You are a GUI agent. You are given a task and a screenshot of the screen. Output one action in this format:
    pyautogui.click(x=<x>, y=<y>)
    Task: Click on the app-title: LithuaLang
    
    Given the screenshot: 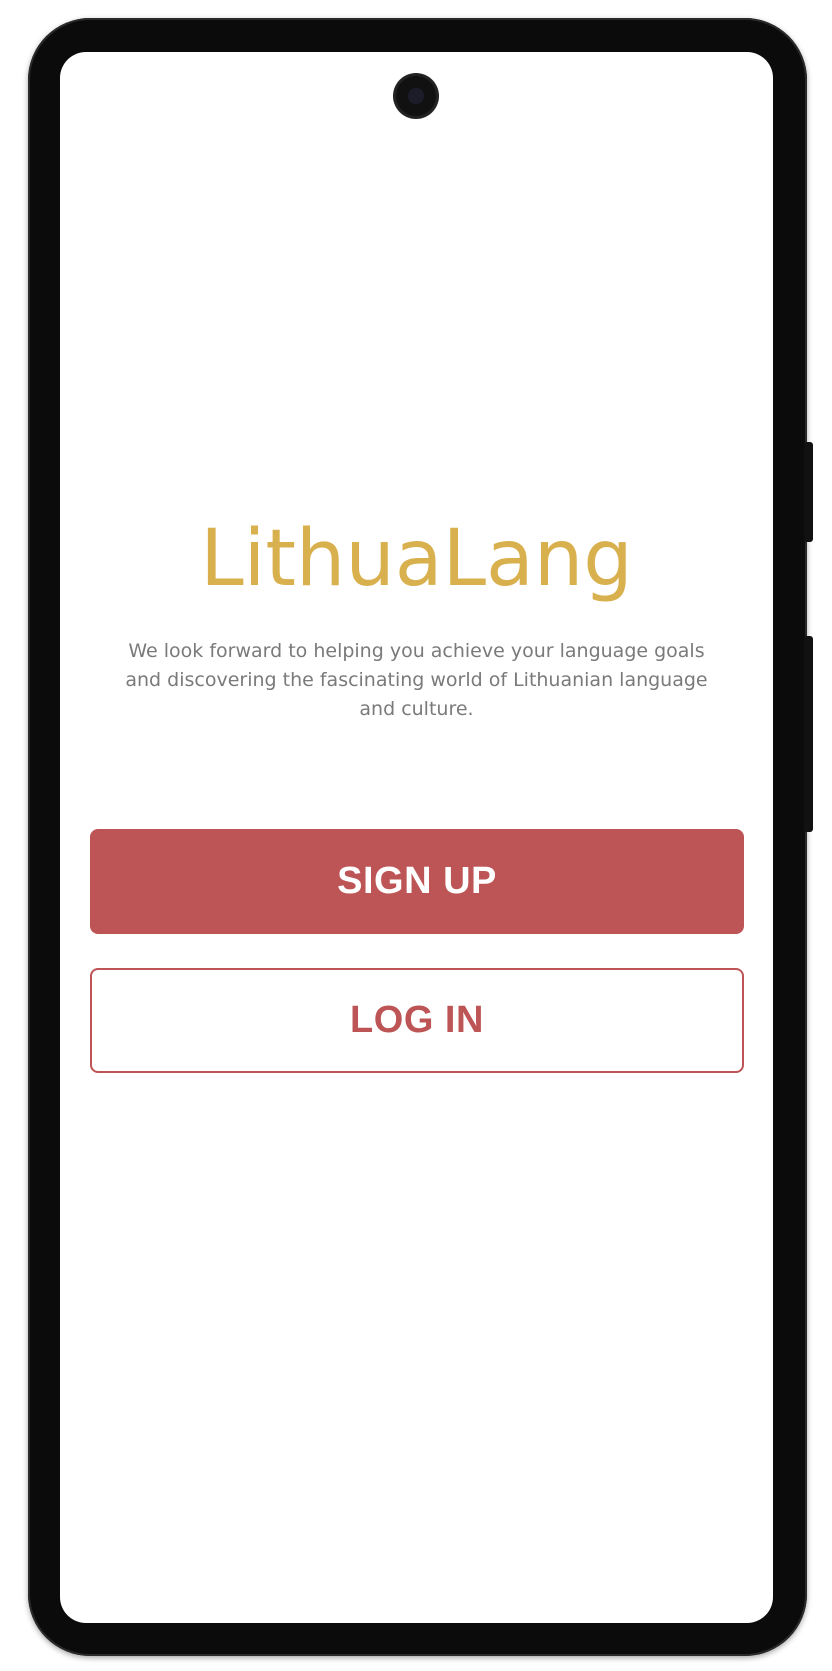 What is the action you would take?
    pyautogui.click(x=416, y=559)
    